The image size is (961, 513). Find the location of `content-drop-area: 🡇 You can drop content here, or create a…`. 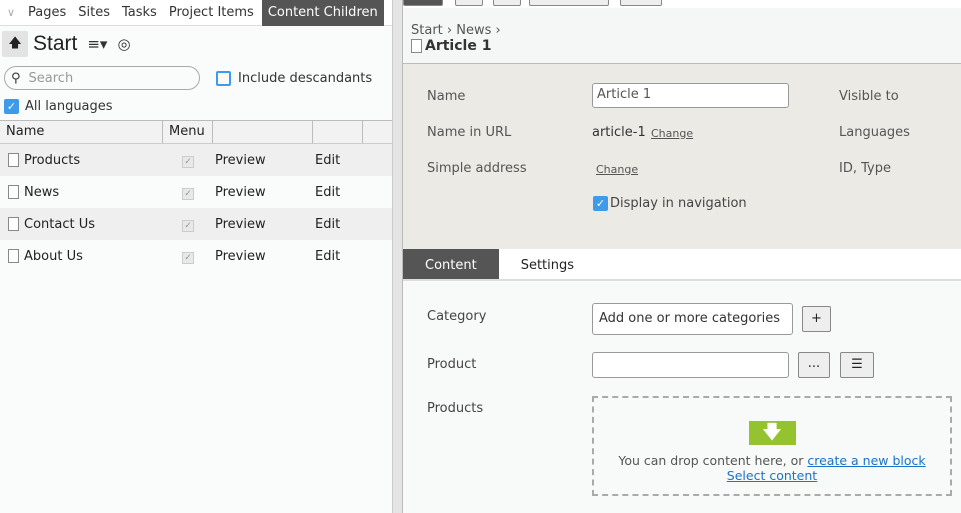

content-drop-area: 🡇 You can drop content here, or create a… is located at coordinates (772, 446).